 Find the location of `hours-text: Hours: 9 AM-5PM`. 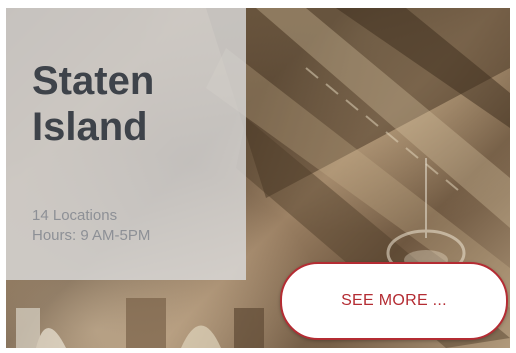

hours-text: Hours: 9 AM-5PM is located at coordinates (91, 235).